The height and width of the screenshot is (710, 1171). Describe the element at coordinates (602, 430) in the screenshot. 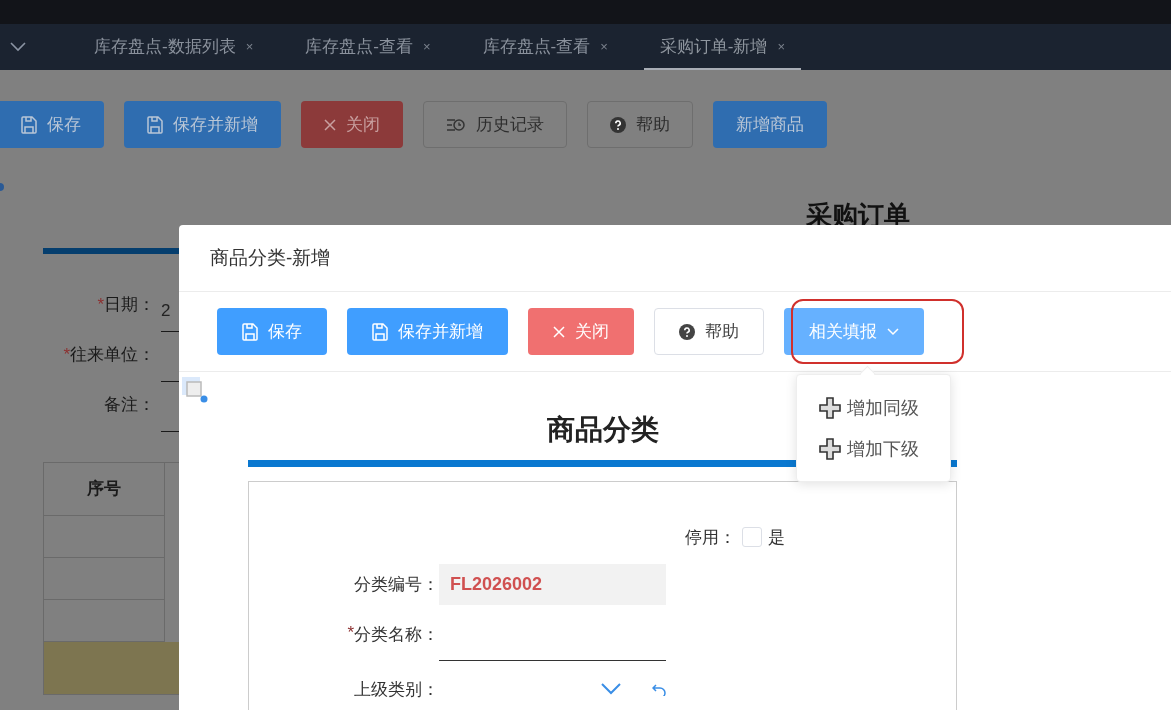

I see `form-heading: 商品分类` at that location.